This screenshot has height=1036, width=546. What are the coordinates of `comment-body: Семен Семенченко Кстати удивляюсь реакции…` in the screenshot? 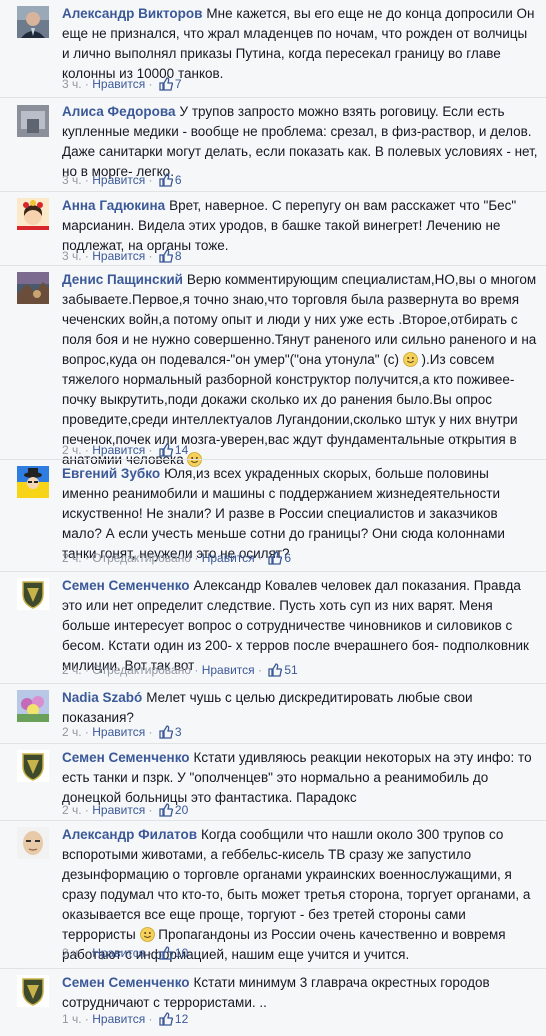 It's located at (300, 778).